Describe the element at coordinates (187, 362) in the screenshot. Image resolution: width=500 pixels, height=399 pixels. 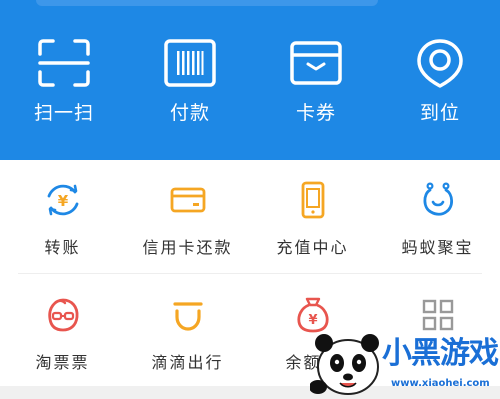
I see `didi-label: 滴滴出行` at that location.